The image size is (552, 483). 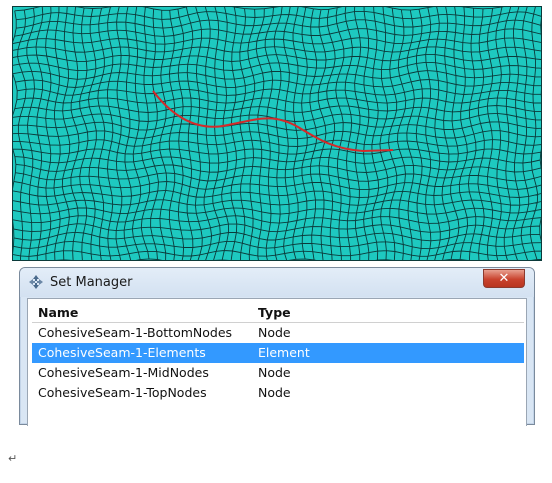 I want to click on set-manager-icon, so click(x=36, y=282).